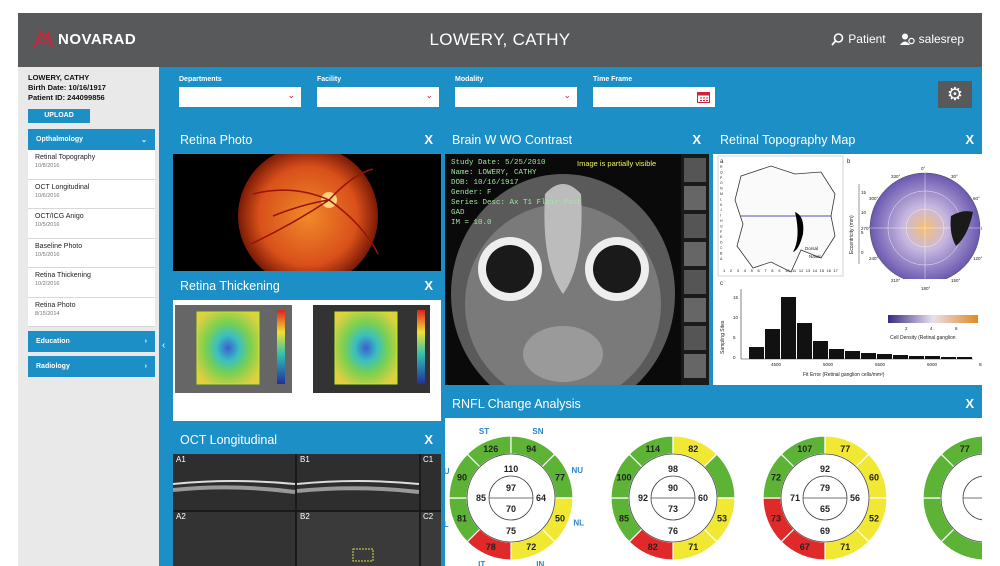 The image size is (1000, 566). Describe the element at coordinates (673, 509) in the screenshot. I see `rnfl-inner-value: 73` at that location.